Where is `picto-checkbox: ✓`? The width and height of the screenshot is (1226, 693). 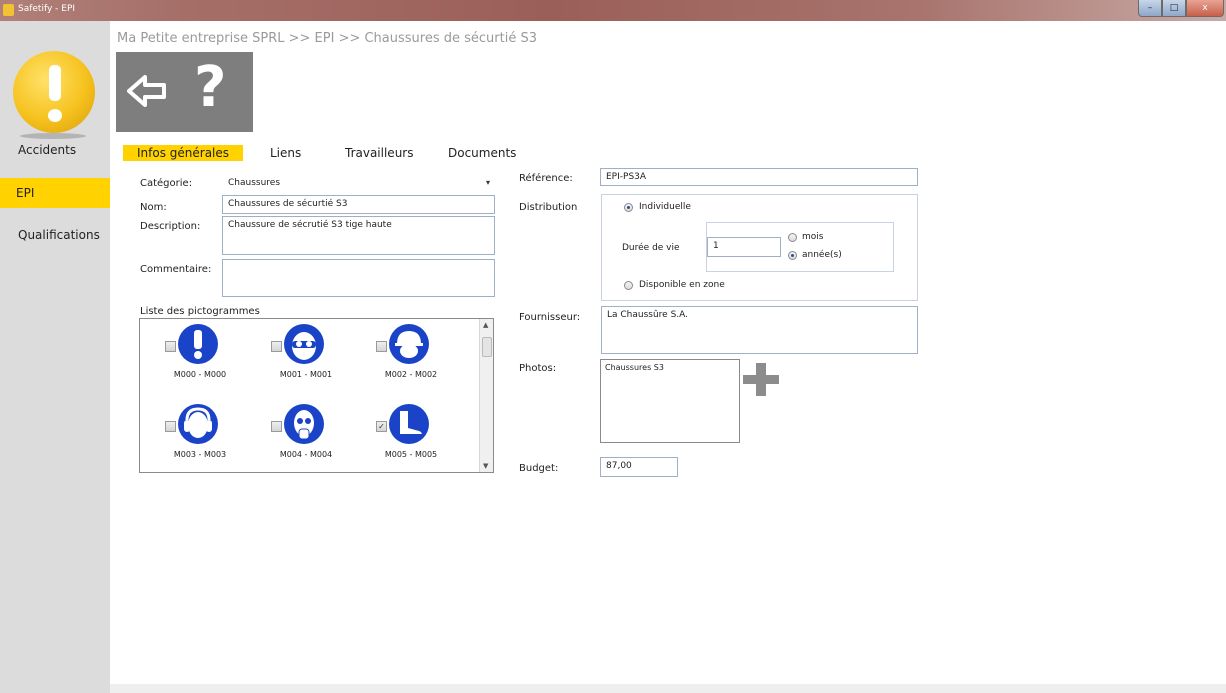
picto-checkbox: ✓ is located at coordinates (381, 426).